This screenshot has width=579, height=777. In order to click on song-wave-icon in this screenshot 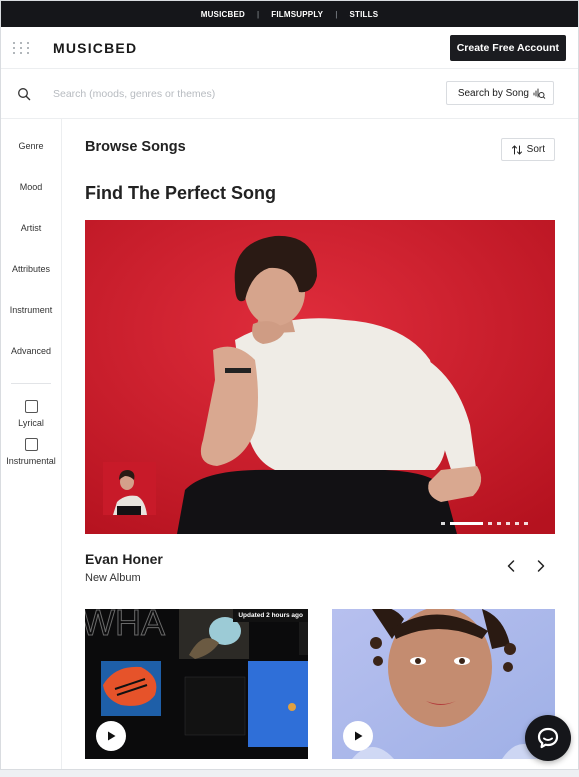, I will do `click(539, 93)`.